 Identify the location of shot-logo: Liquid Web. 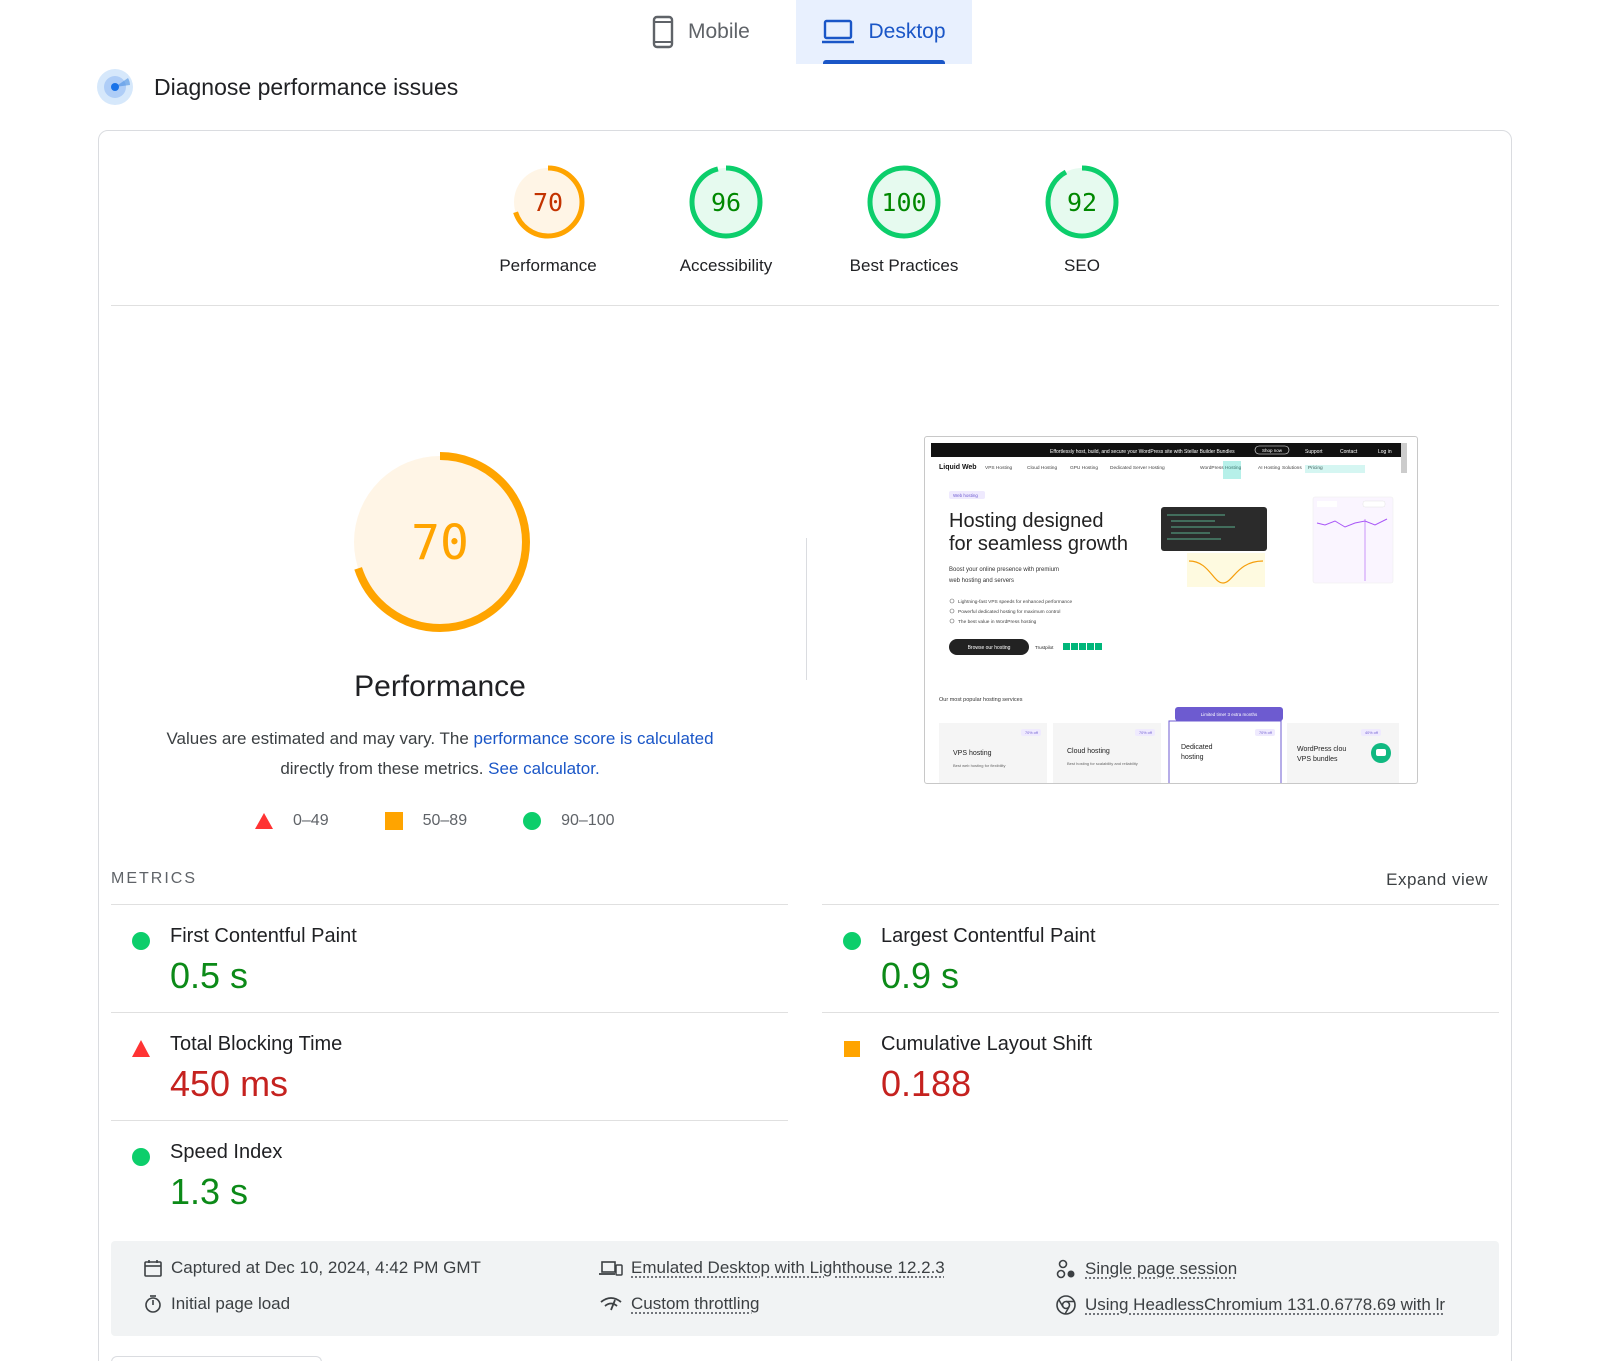
(958, 467).